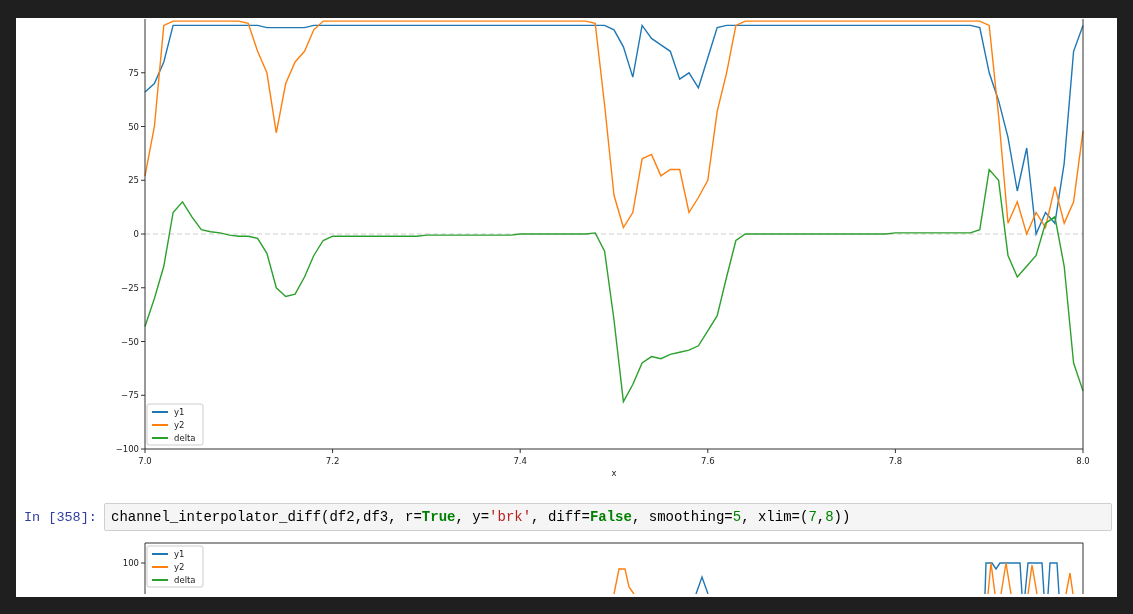  Describe the element at coordinates (608, 517) in the screenshot. I see `code-input-field: channel_interpolator_diff(df2,df3, r=True, y='brk', diff=False, smoothing=5, xlim=(7,8))` at that location.